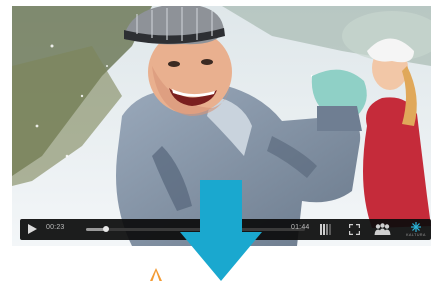 This screenshot has width=431, height=281. I want to click on down-arrow-icon, so click(221, 230).